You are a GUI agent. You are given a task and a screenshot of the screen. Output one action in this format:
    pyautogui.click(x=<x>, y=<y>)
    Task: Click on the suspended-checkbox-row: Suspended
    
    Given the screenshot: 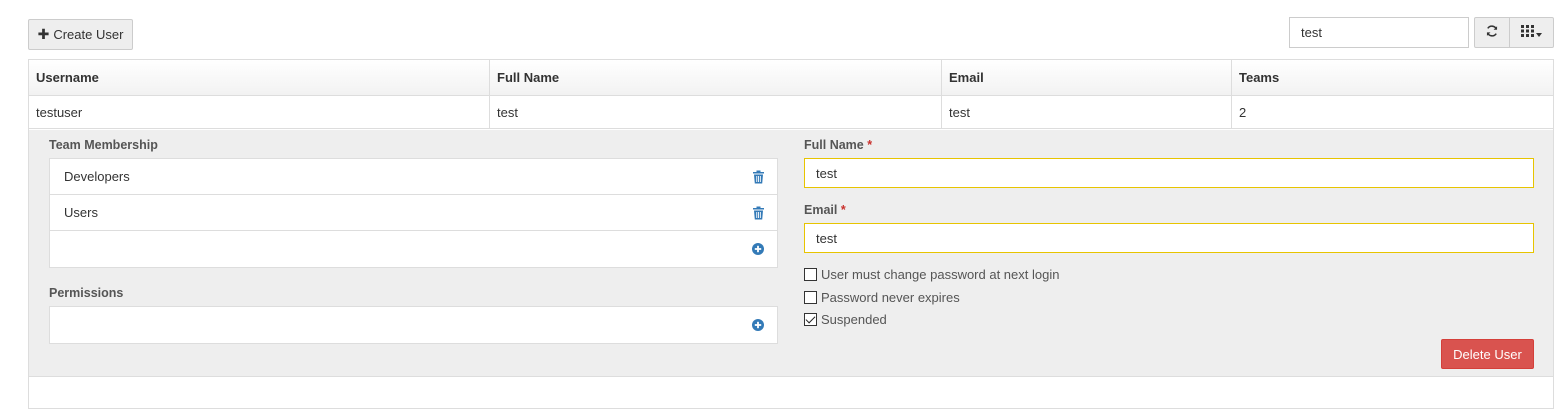 What is the action you would take?
    pyautogui.click(x=845, y=319)
    